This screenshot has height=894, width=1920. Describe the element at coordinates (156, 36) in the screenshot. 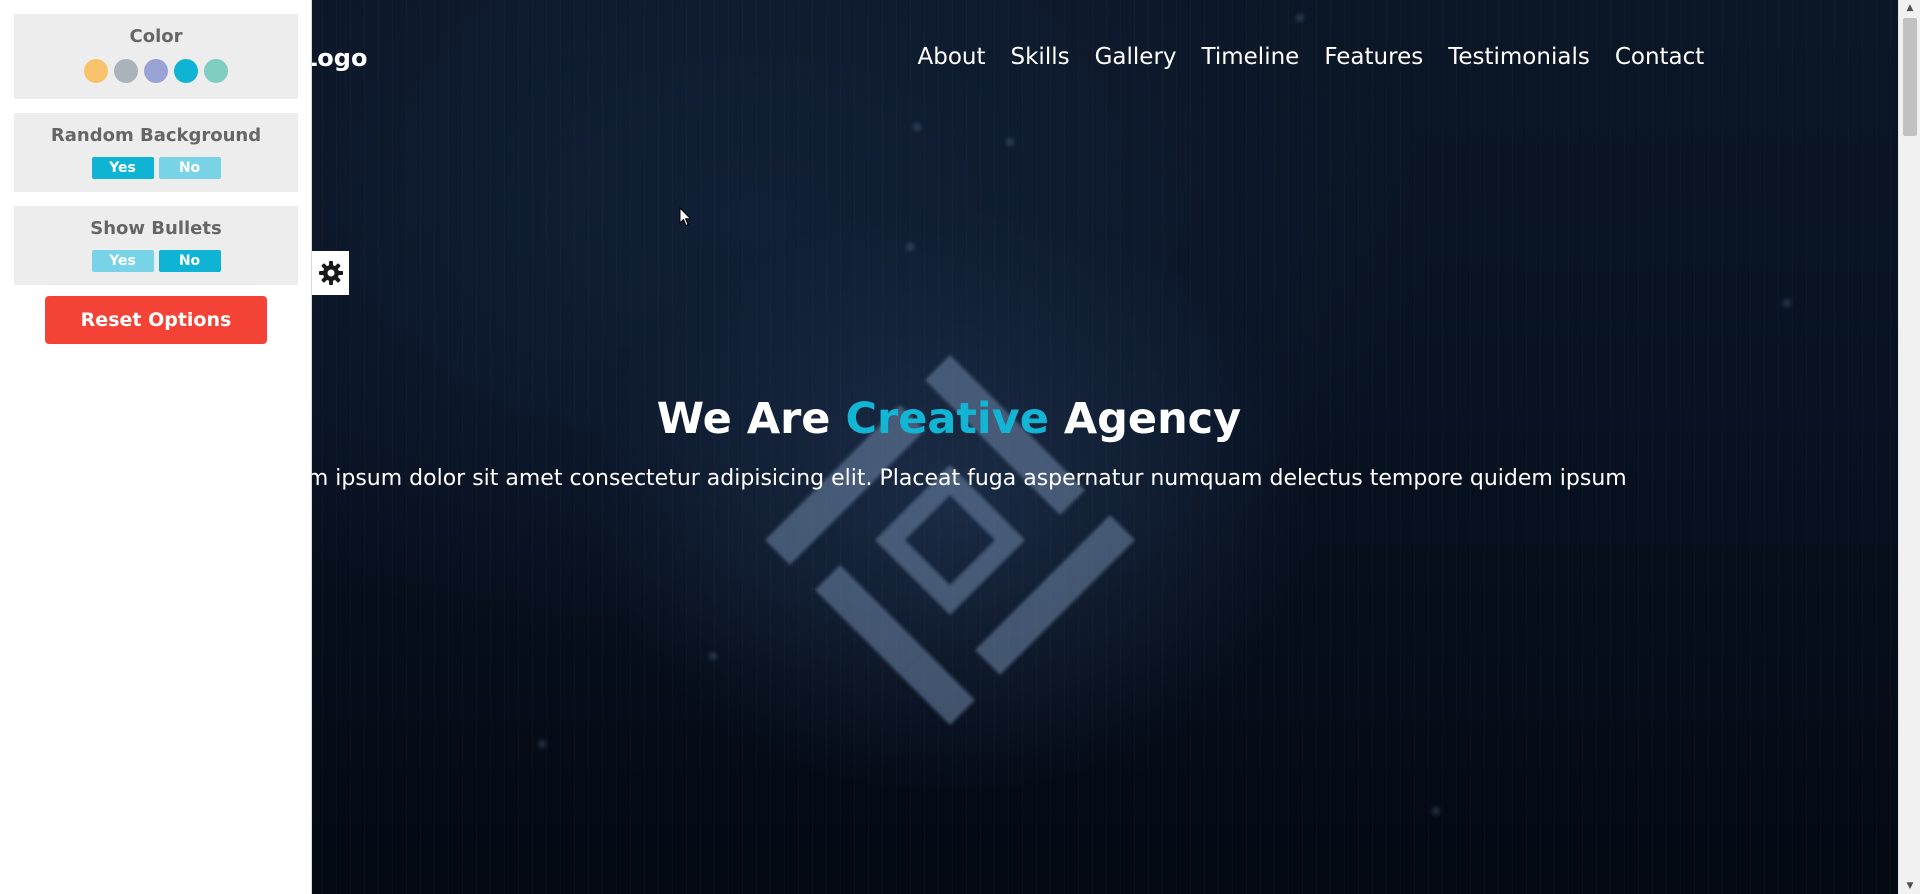

I see `color-option-title: Color` at that location.